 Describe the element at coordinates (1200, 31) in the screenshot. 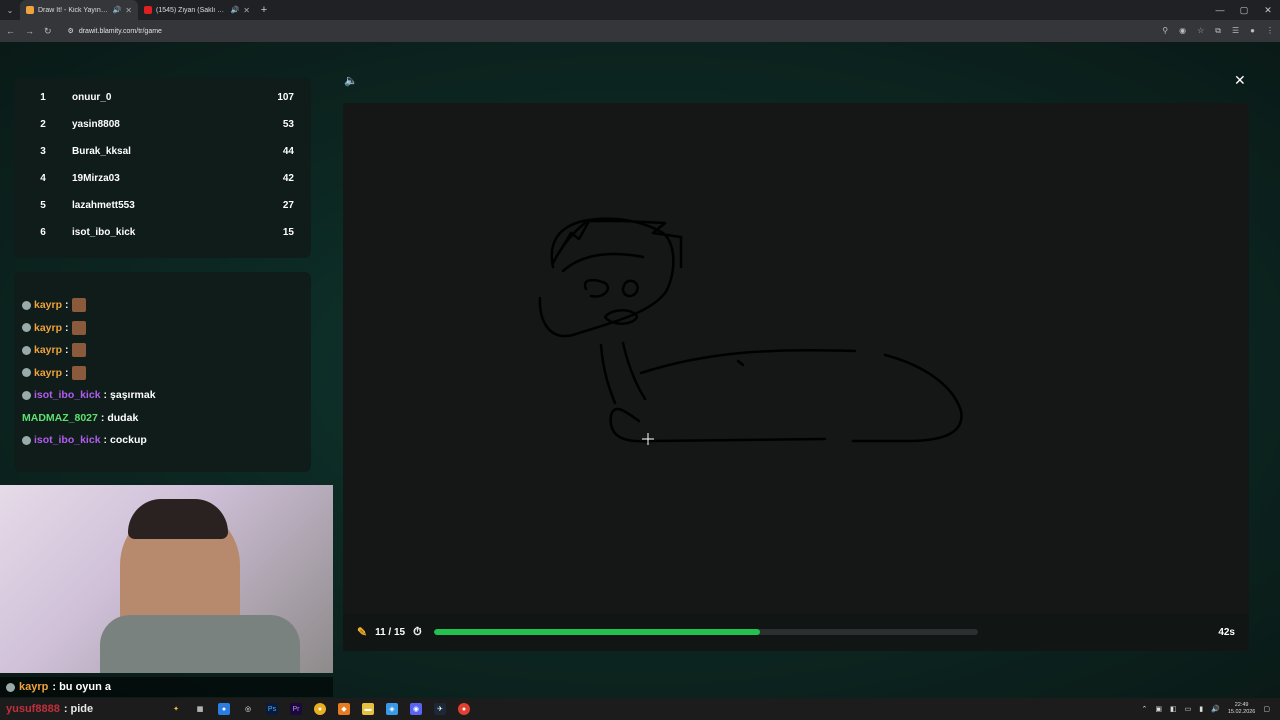

I see `bookmark-star-icon: ☆` at that location.